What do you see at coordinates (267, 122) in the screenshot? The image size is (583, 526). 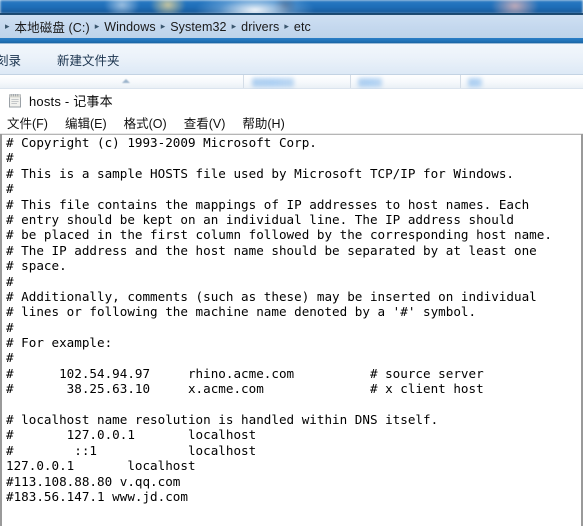 I see `menu-help: 帮助(H)` at bounding box center [267, 122].